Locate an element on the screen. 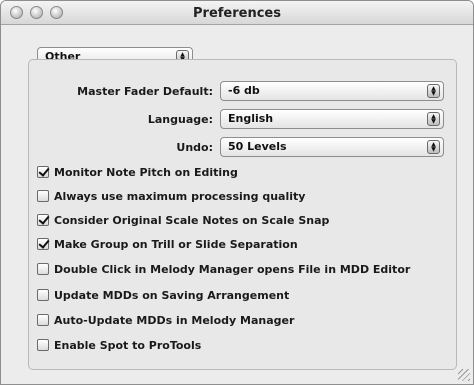  master-fader-popup: -6 db ▲ ▼ is located at coordinates (332, 91).